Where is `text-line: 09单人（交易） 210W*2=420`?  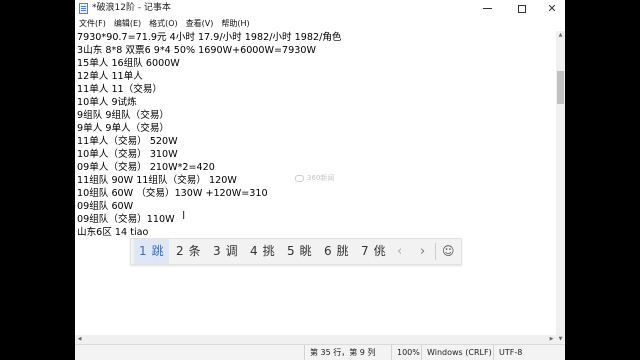 text-line: 09单人（交易） 210W*2=420 is located at coordinates (146, 167).